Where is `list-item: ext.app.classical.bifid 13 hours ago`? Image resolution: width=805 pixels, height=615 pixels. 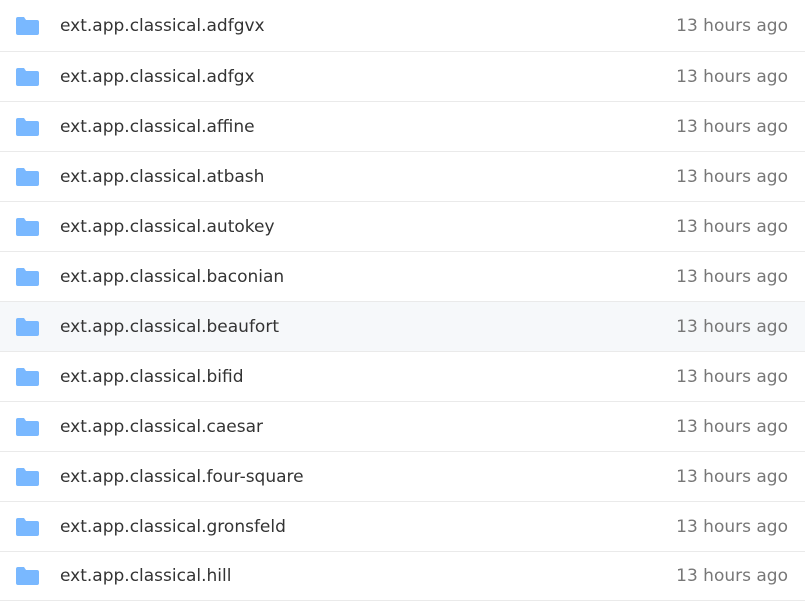 list-item: ext.app.classical.bifid 13 hours ago is located at coordinates (402, 376).